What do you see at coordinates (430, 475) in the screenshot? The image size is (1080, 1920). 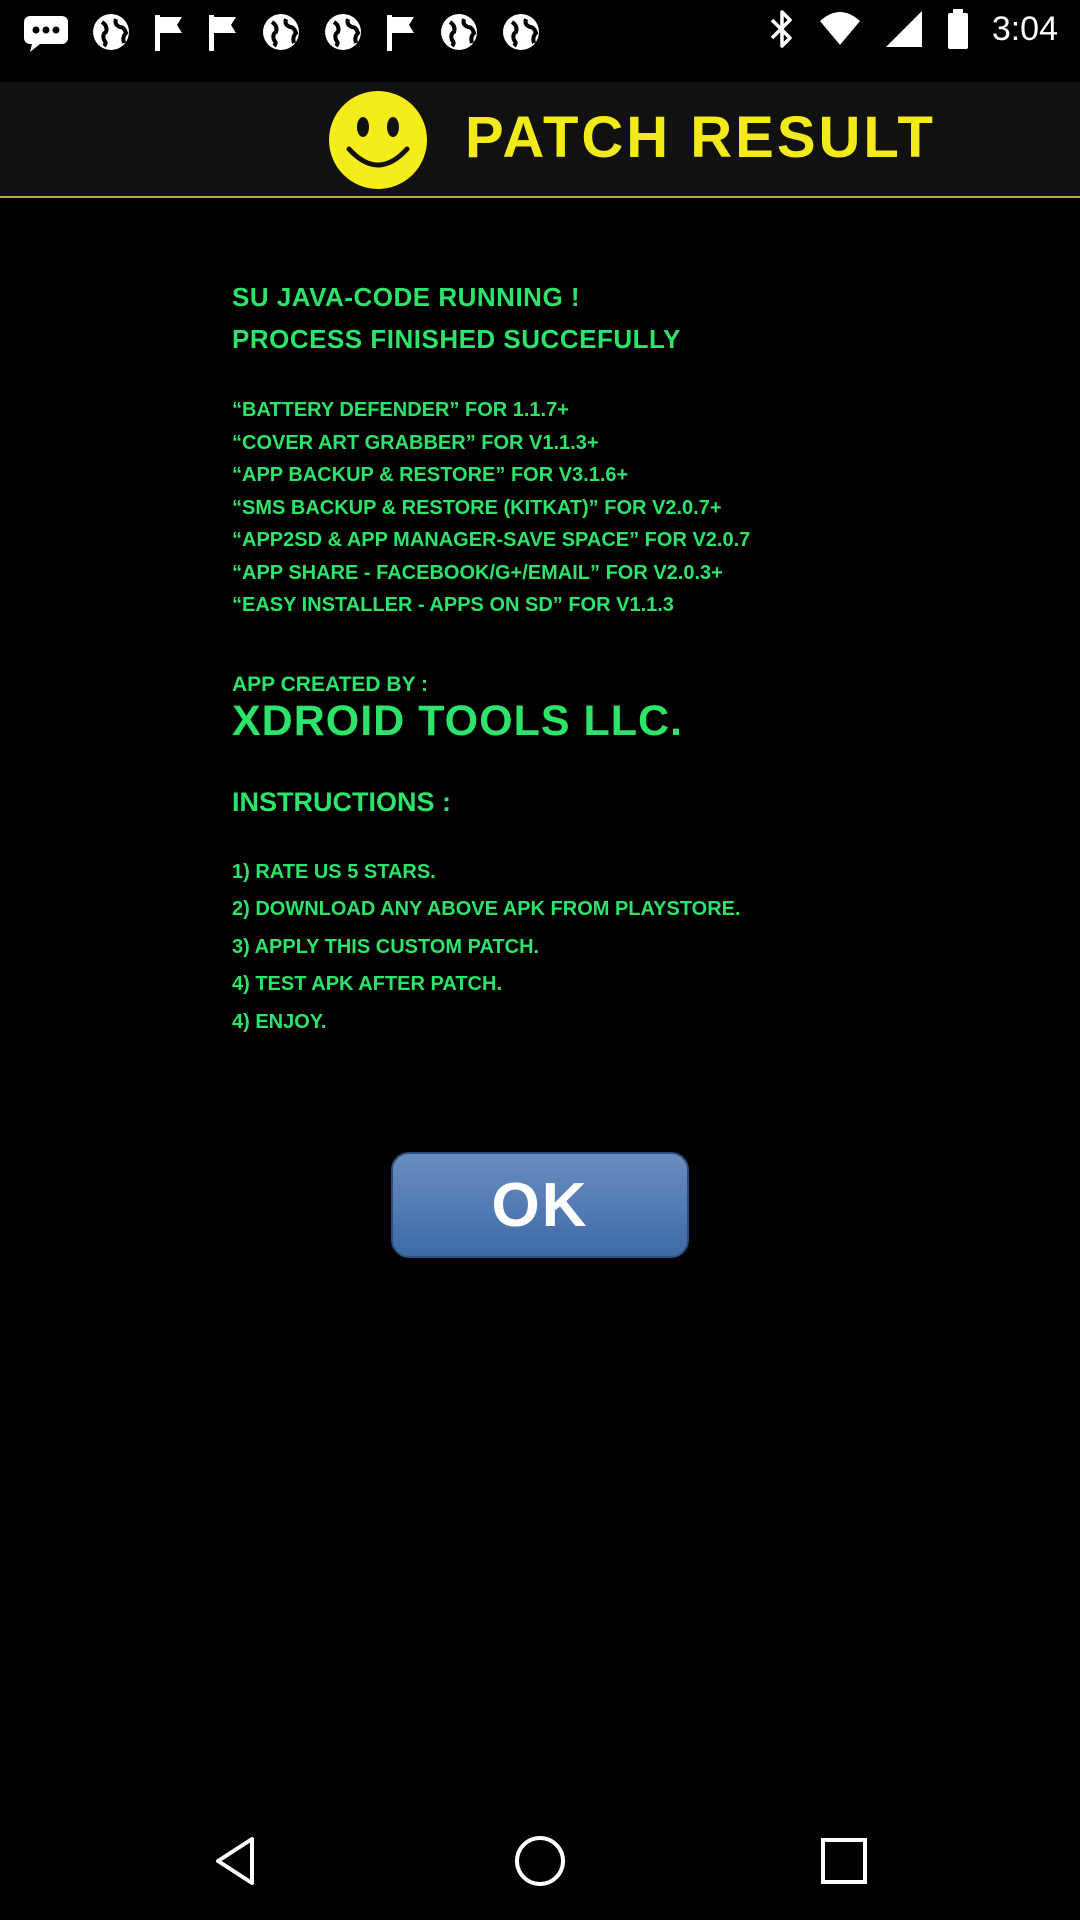 I see `list-item: “APP BACKUP & RESTORE” FOR V3.1.6+` at bounding box center [430, 475].